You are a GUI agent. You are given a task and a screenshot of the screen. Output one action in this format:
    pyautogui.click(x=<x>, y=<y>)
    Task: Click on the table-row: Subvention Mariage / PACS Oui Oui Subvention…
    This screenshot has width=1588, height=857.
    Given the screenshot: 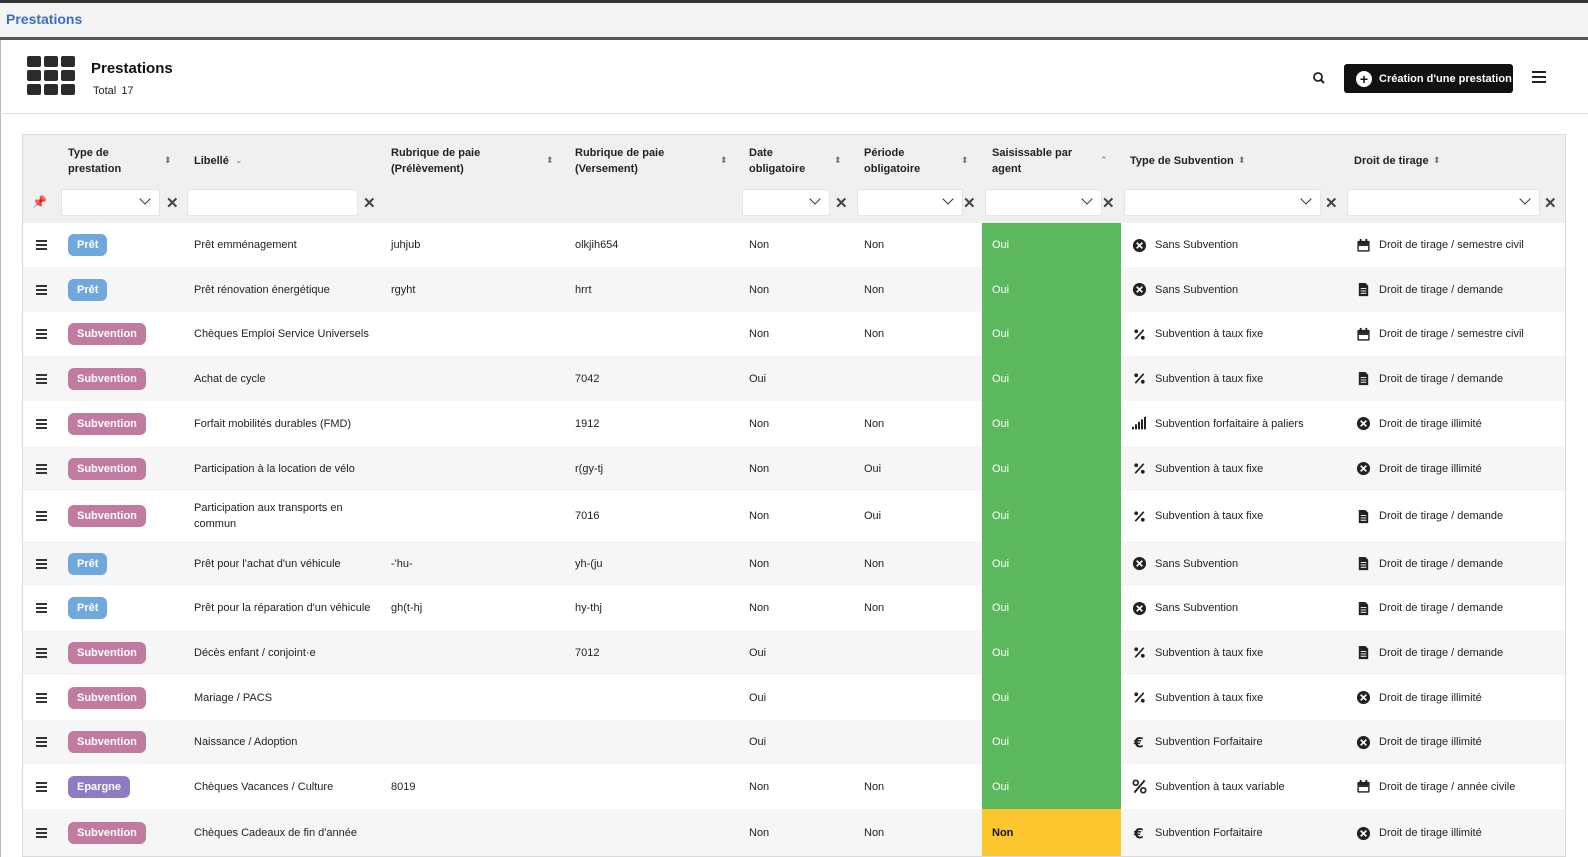 What is the action you would take?
    pyautogui.click(x=794, y=697)
    